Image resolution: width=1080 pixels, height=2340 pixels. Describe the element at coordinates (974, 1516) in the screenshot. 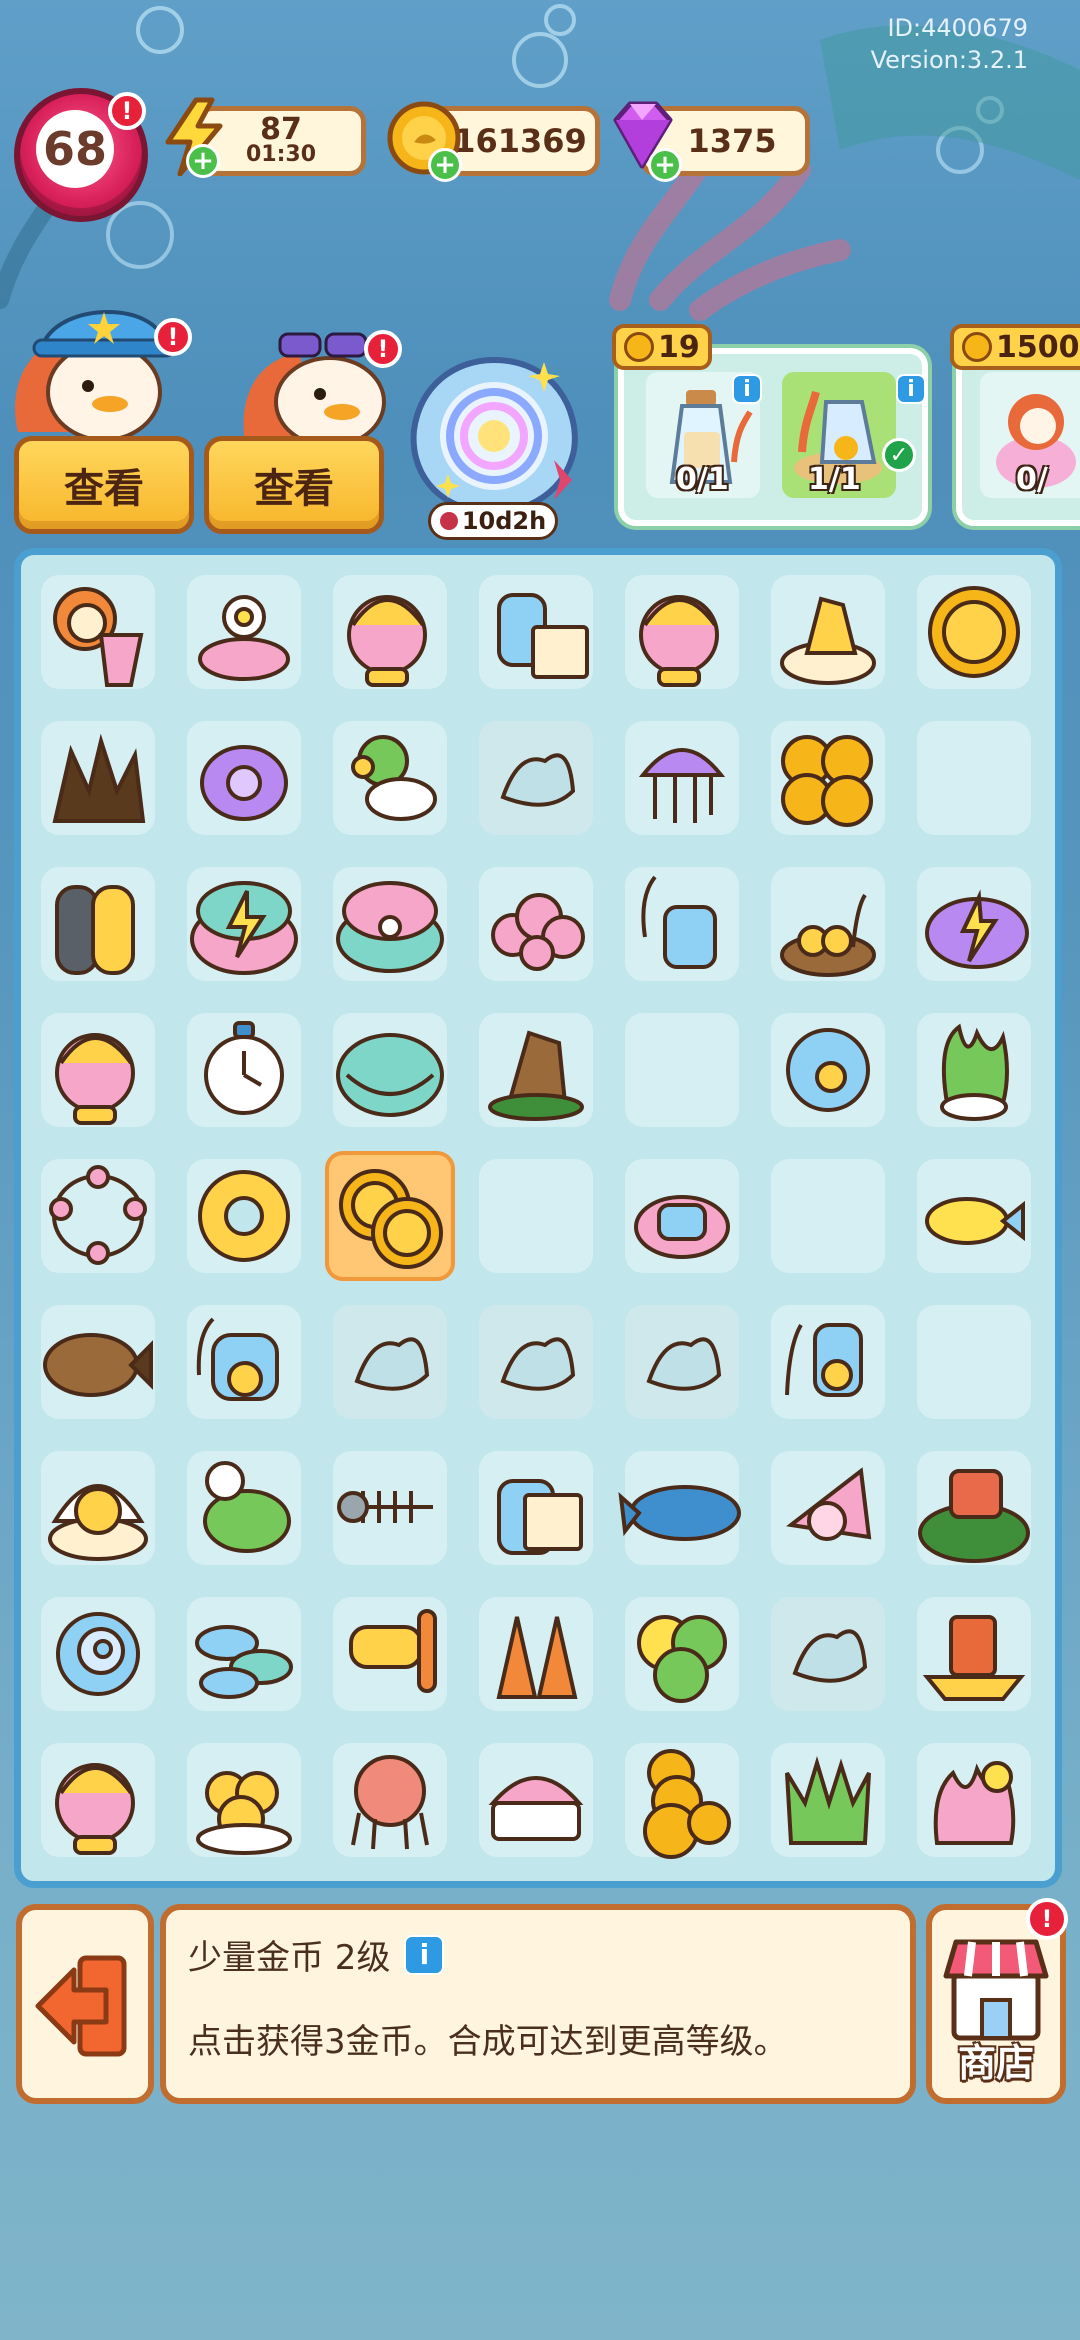

I see `turtle-island-icon` at that location.